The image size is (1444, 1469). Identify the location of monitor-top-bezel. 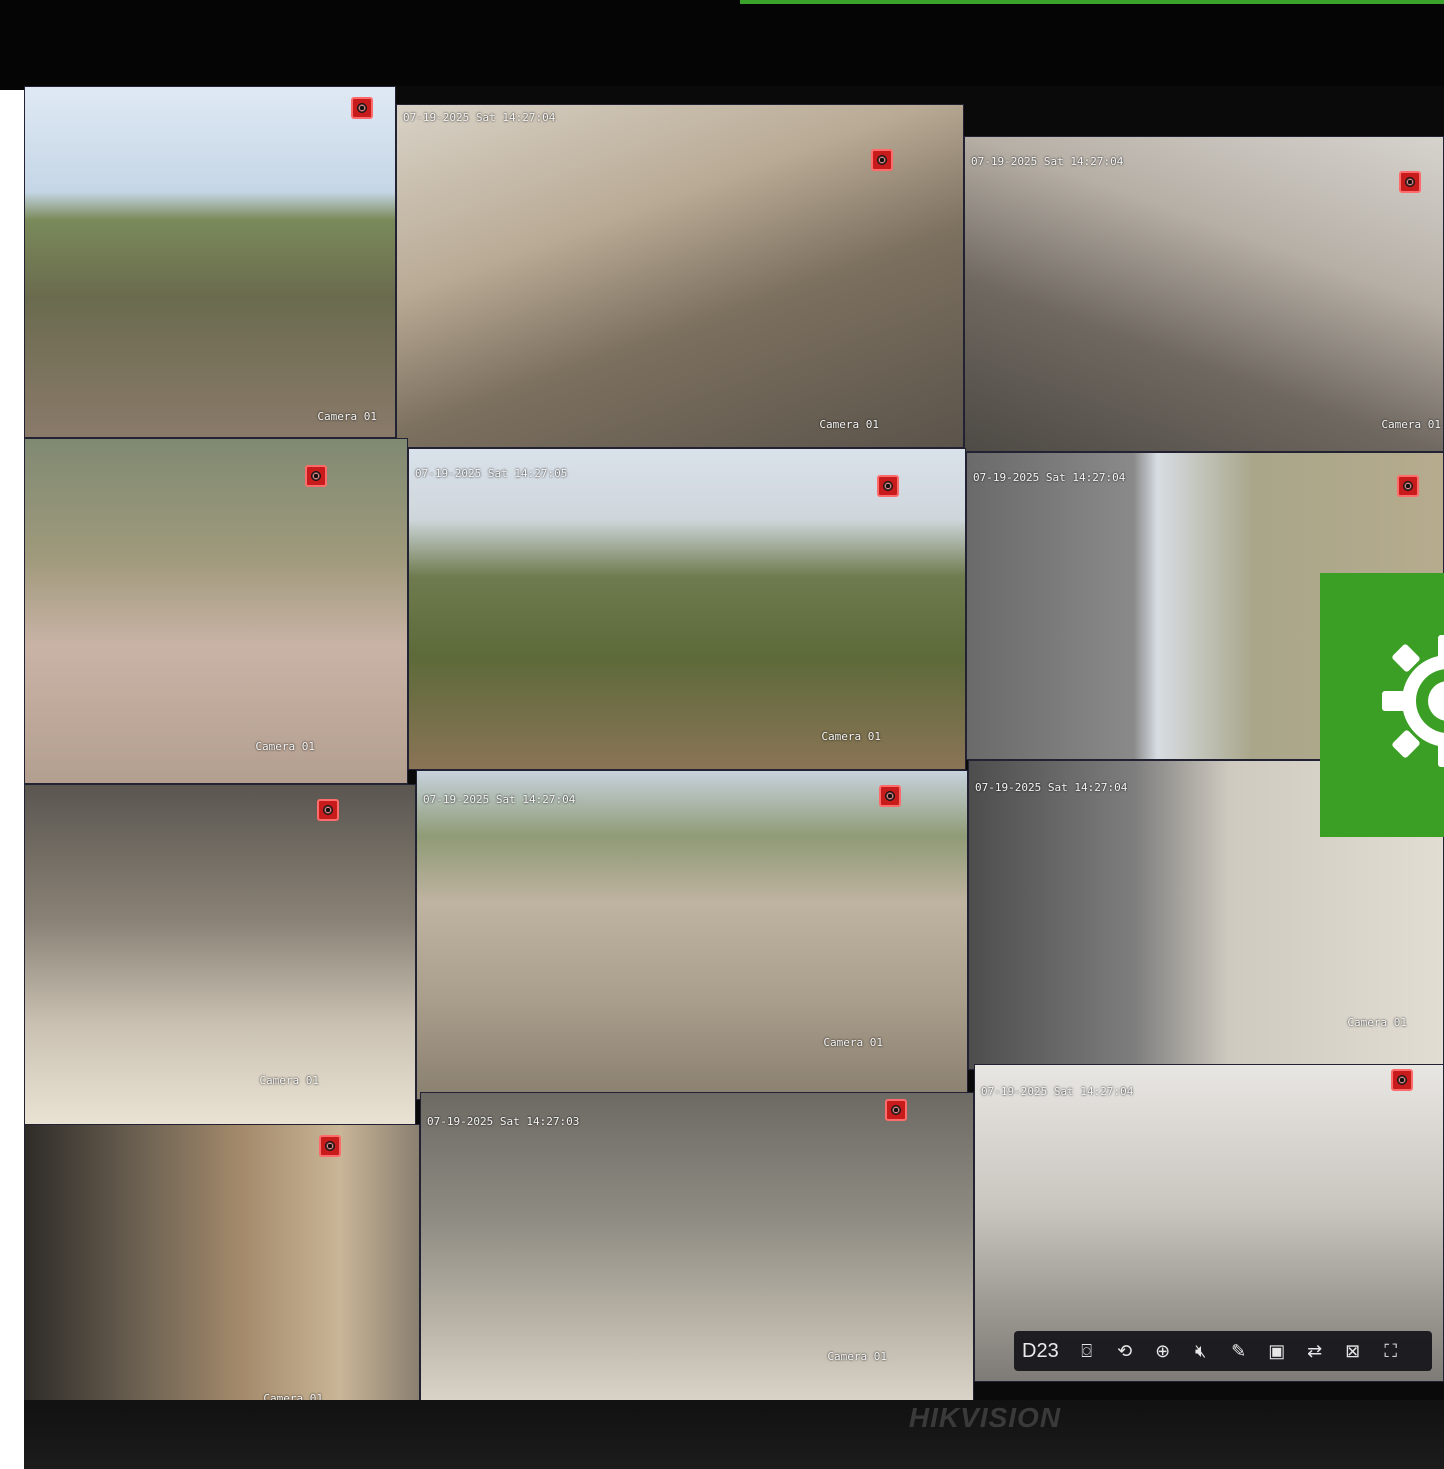
(722, 45).